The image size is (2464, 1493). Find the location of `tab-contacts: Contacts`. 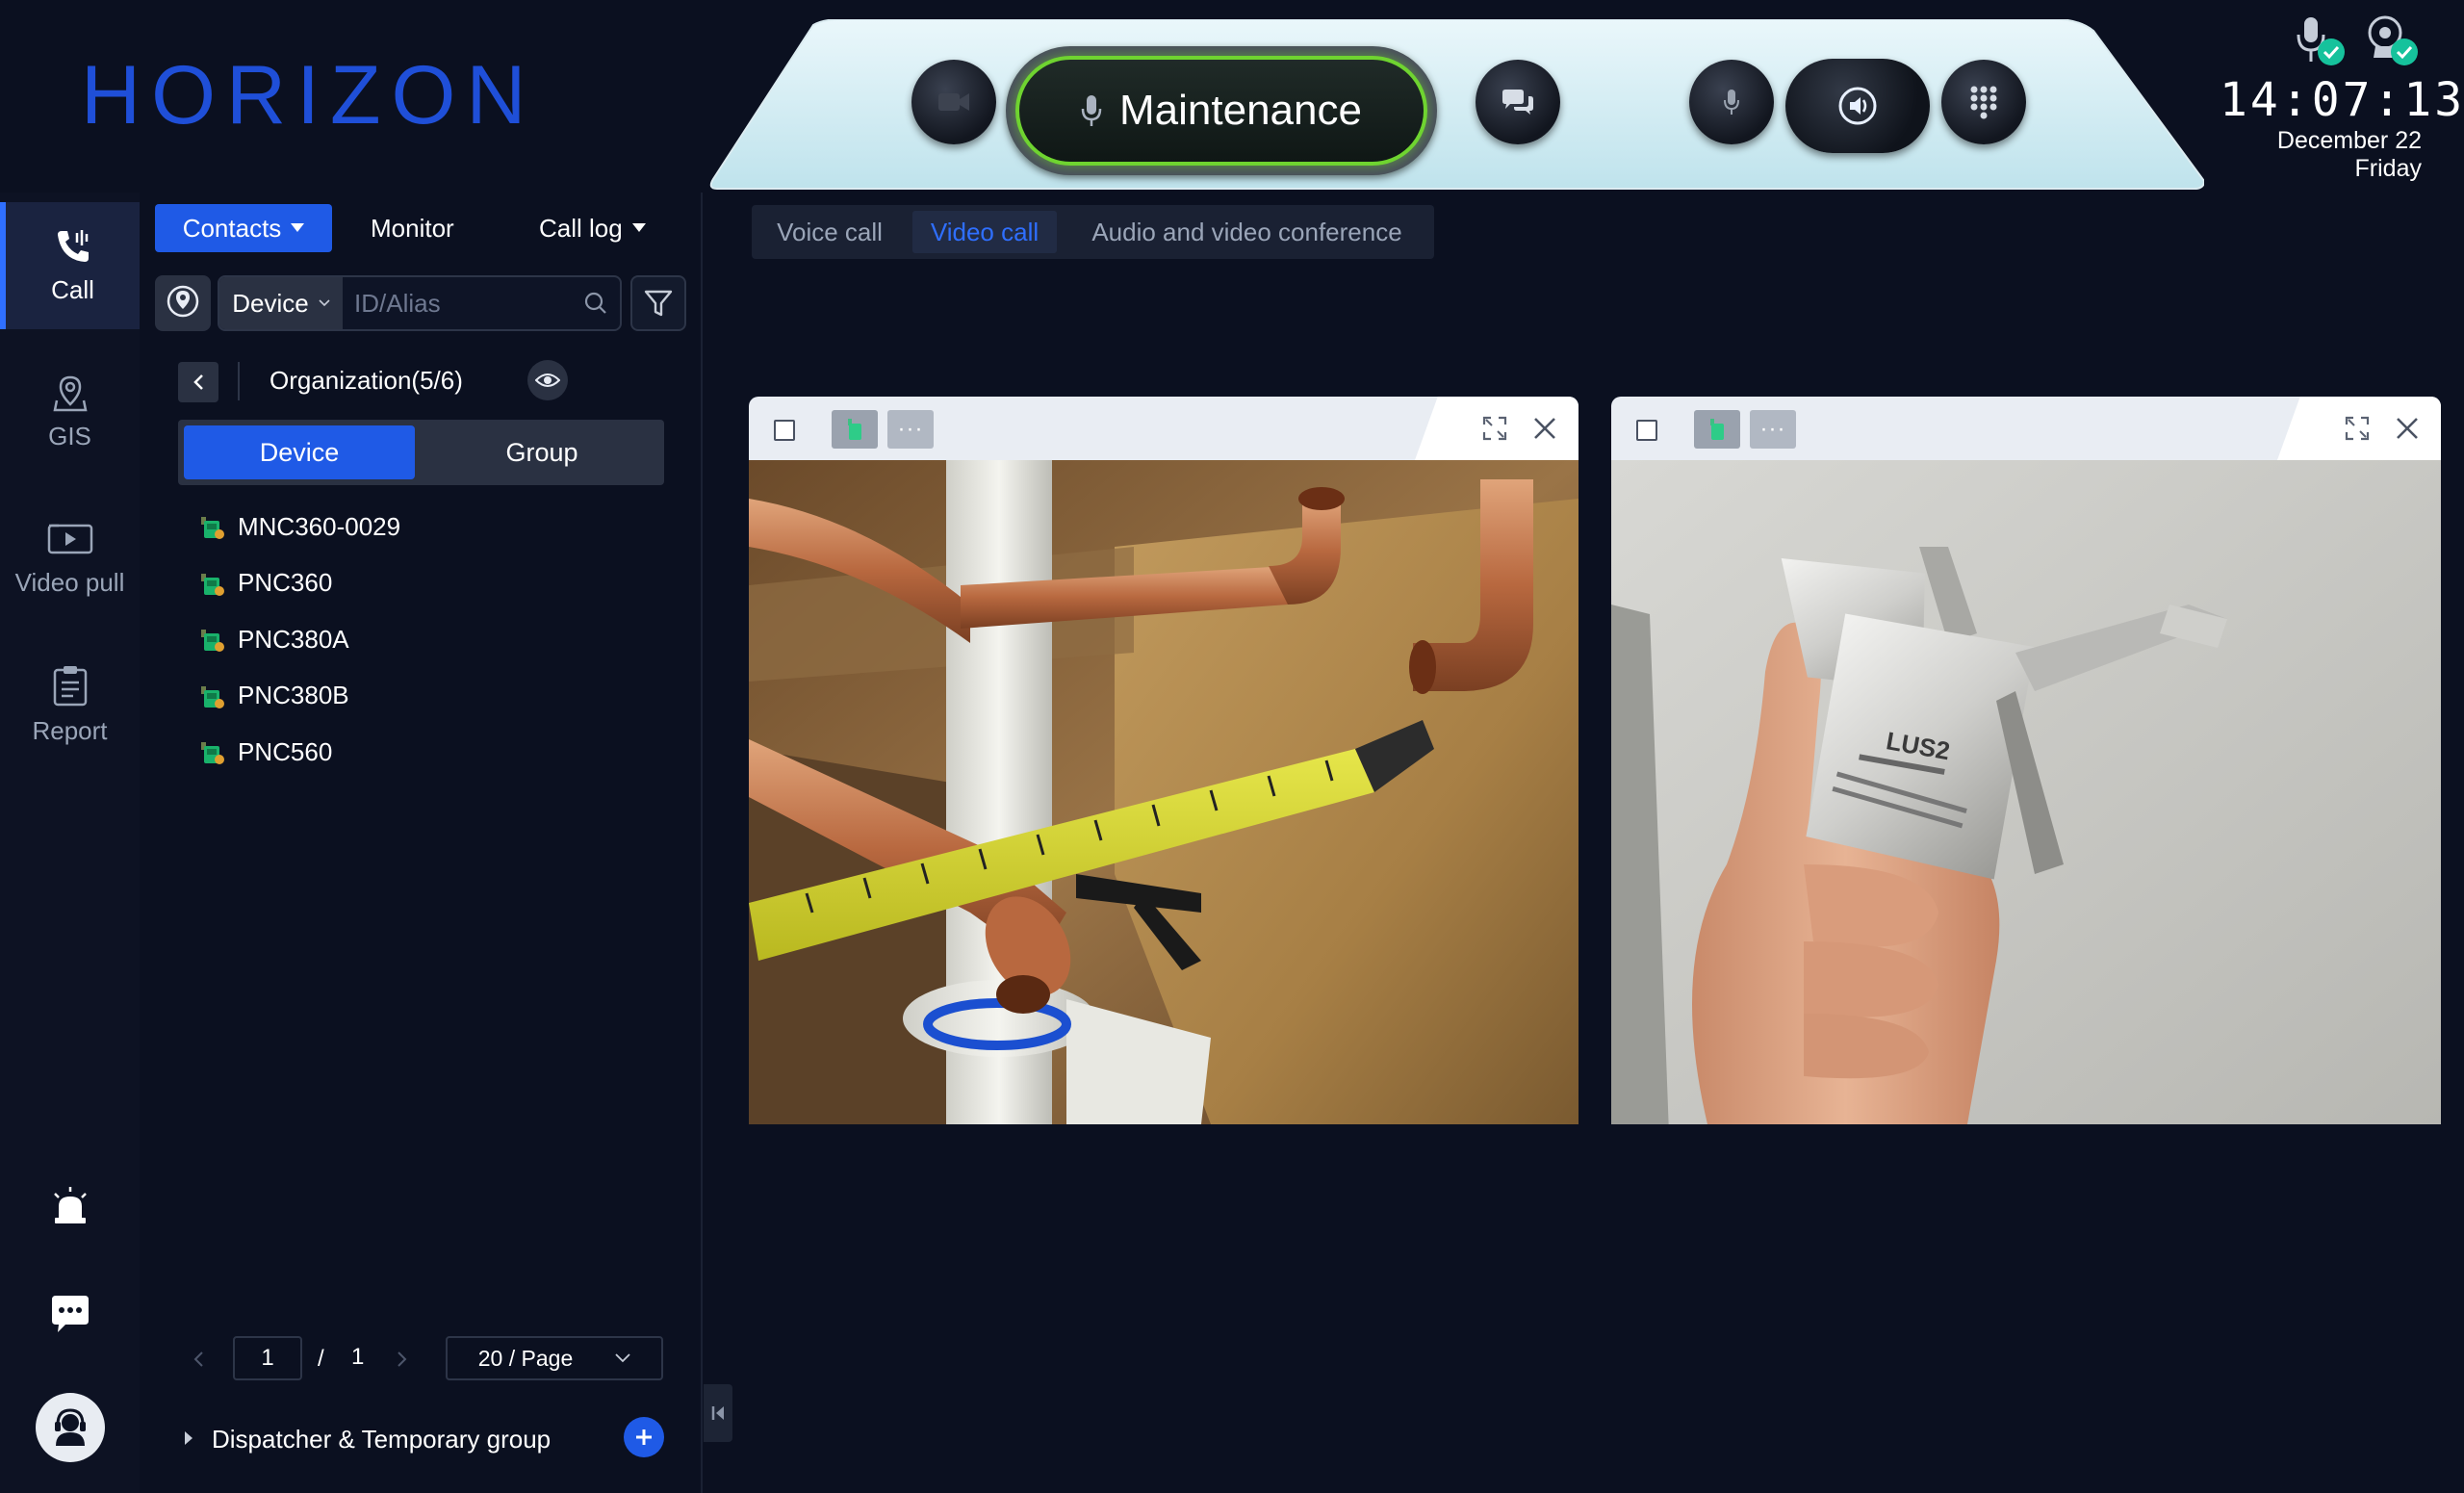

tab-contacts: Contacts is located at coordinates (243, 228).